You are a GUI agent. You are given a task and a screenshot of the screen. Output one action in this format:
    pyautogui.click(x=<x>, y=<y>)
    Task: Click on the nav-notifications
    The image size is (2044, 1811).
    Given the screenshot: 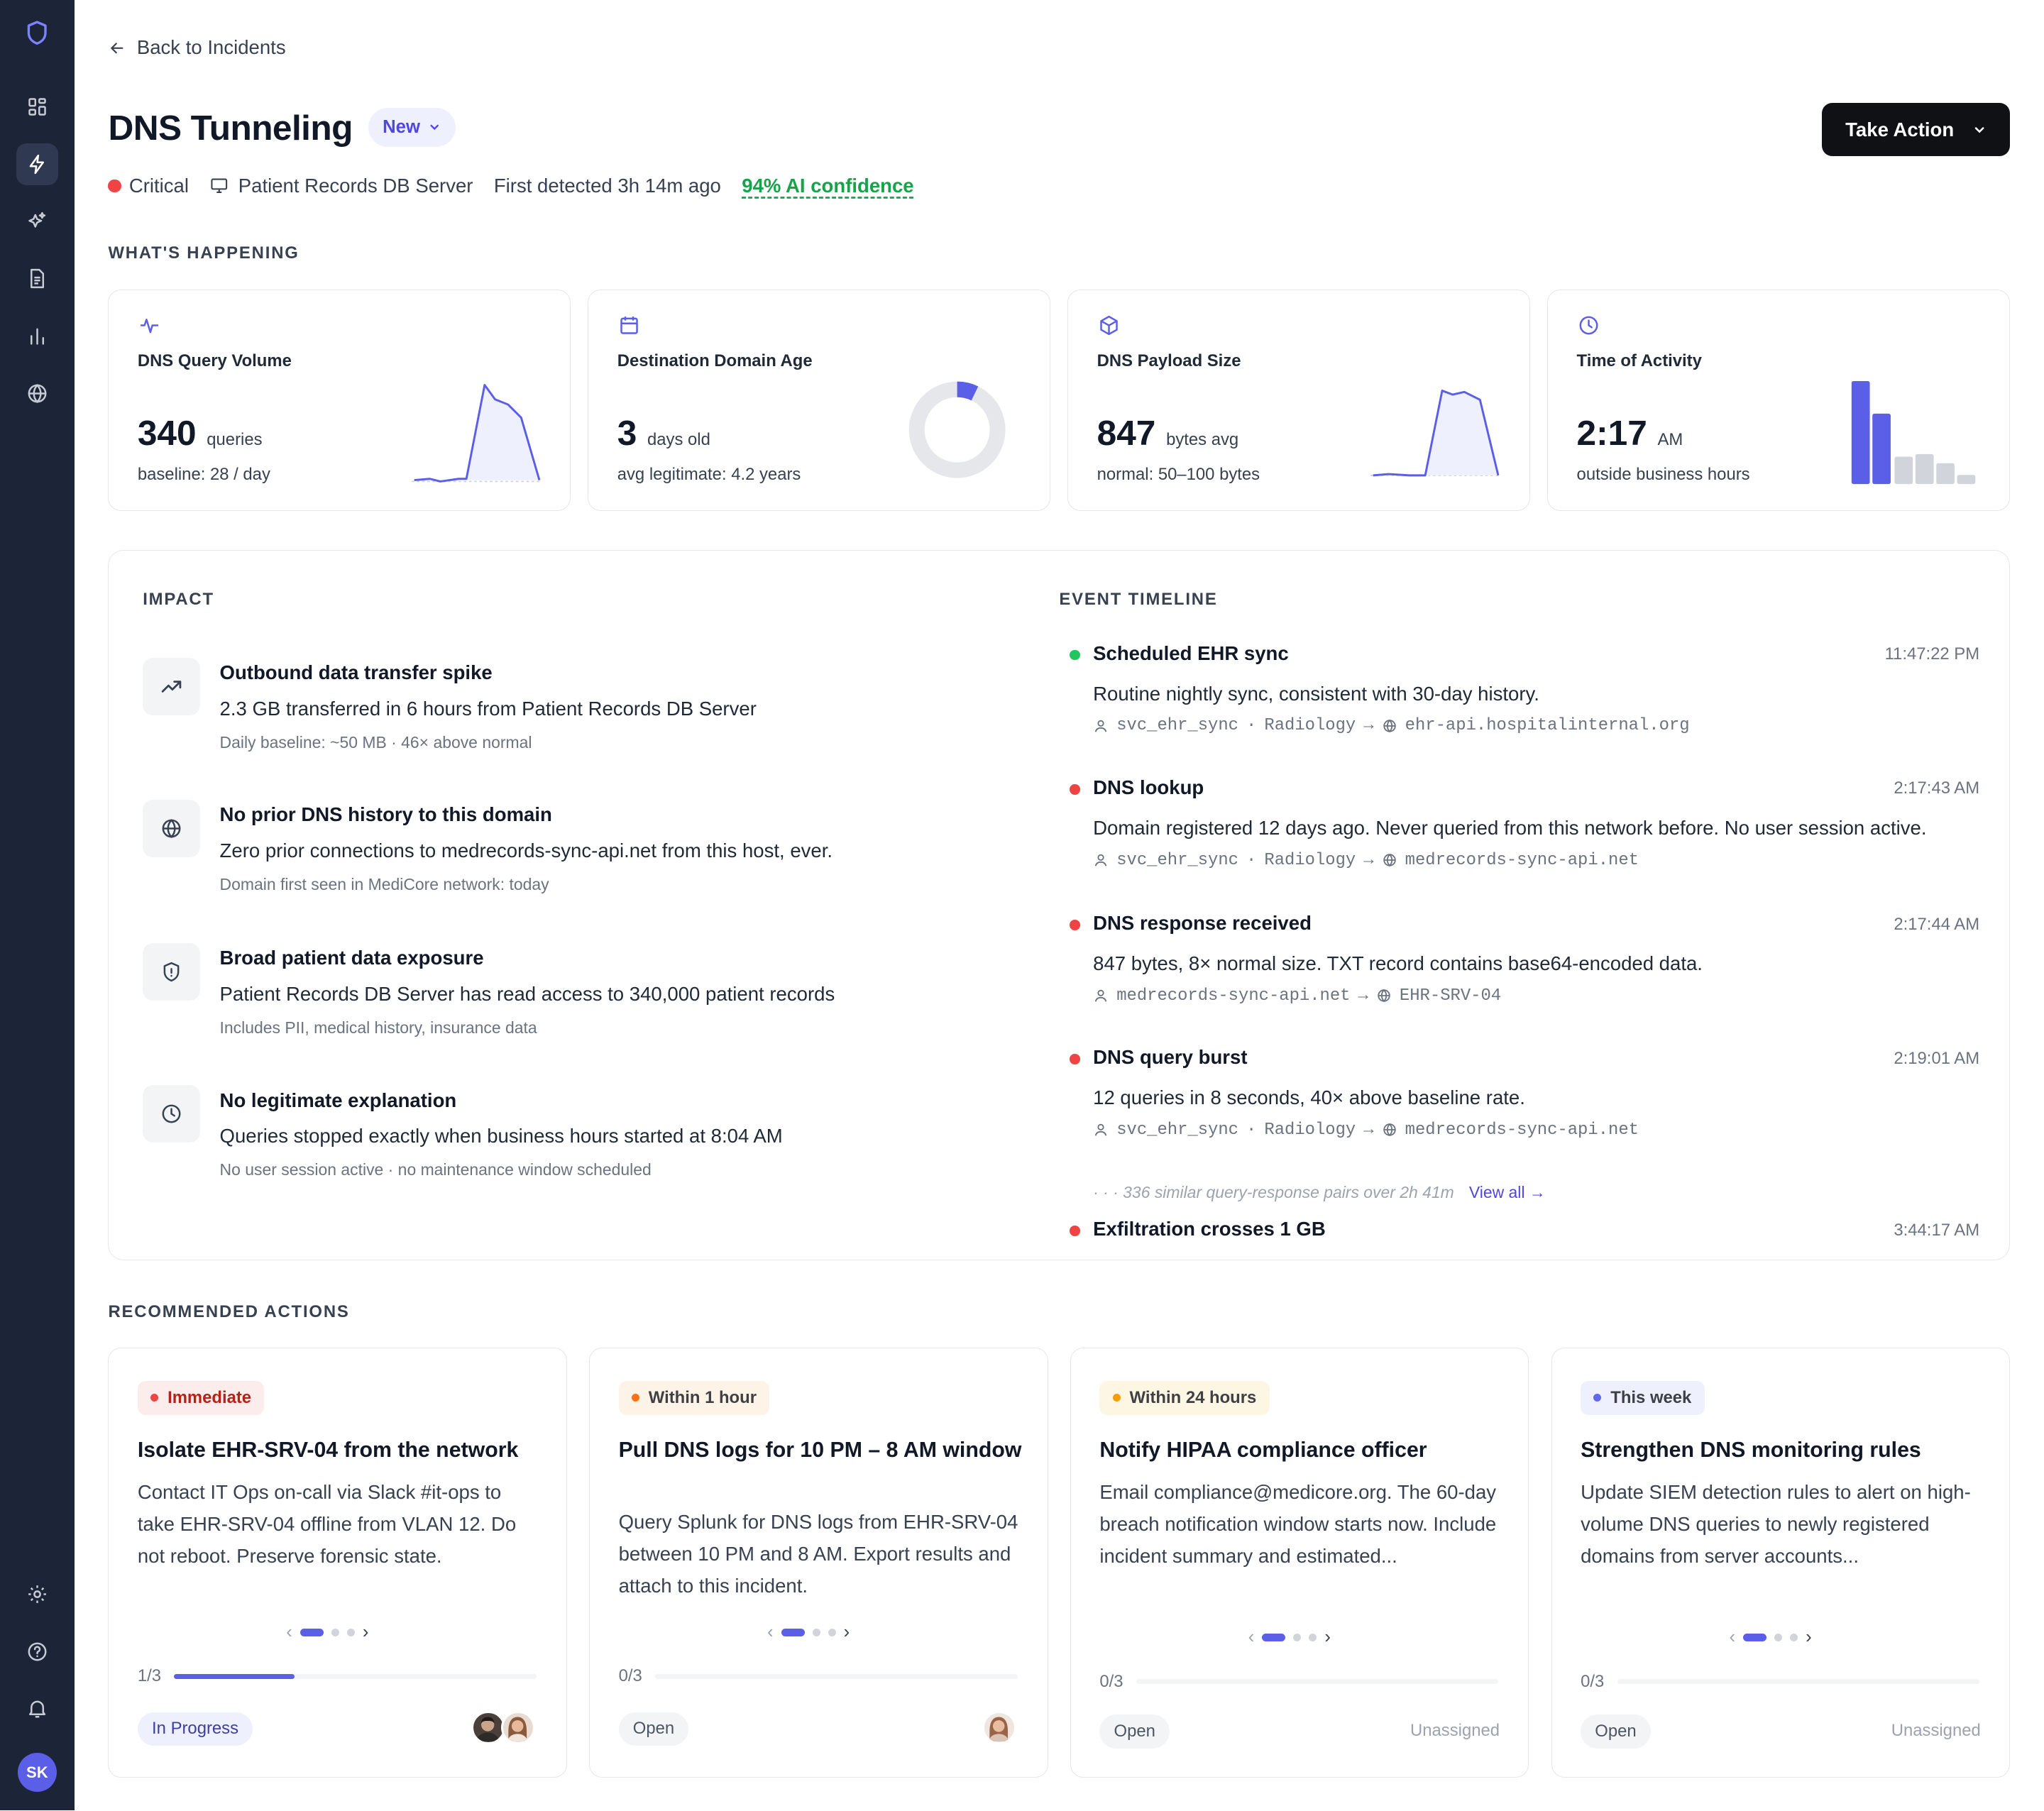 What is the action you would take?
    pyautogui.click(x=37, y=1709)
    